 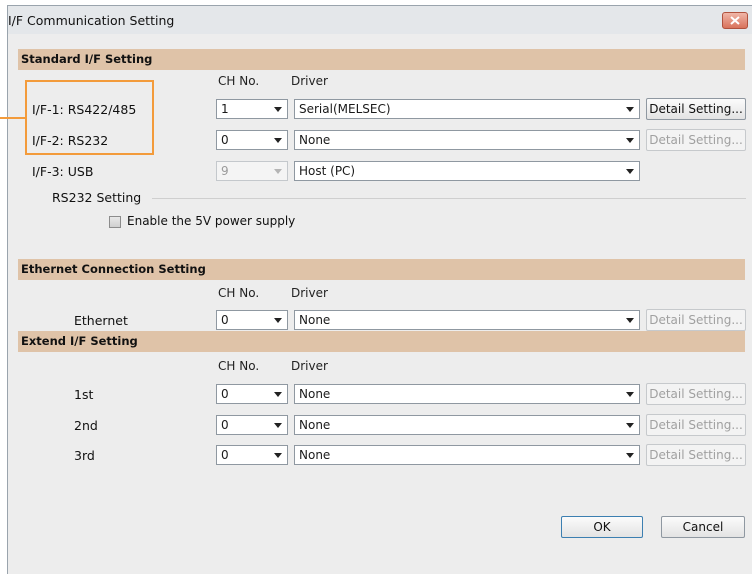 What do you see at coordinates (252, 140) in the screenshot?
I see `if2-ch-select: 0` at bounding box center [252, 140].